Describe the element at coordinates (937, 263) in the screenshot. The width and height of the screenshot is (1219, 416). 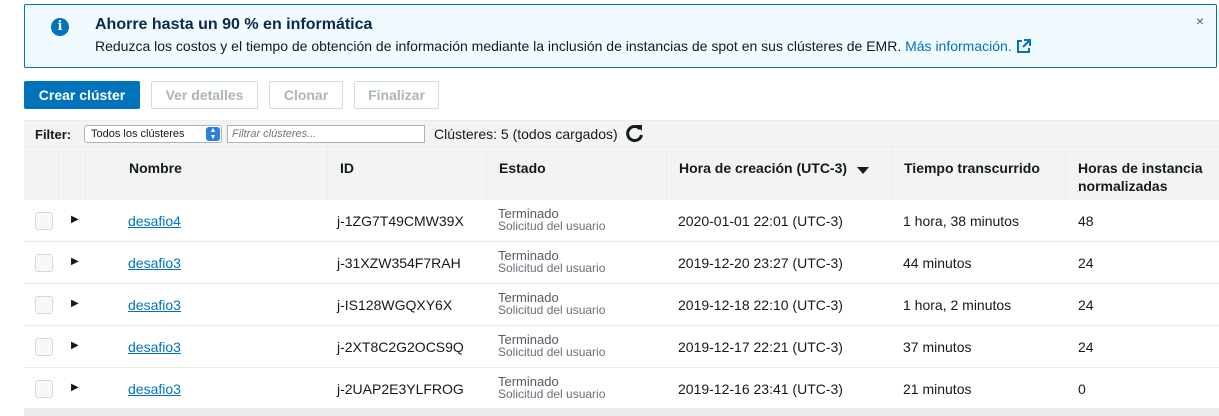
I see `elapsed-time: 44 minutos` at that location.